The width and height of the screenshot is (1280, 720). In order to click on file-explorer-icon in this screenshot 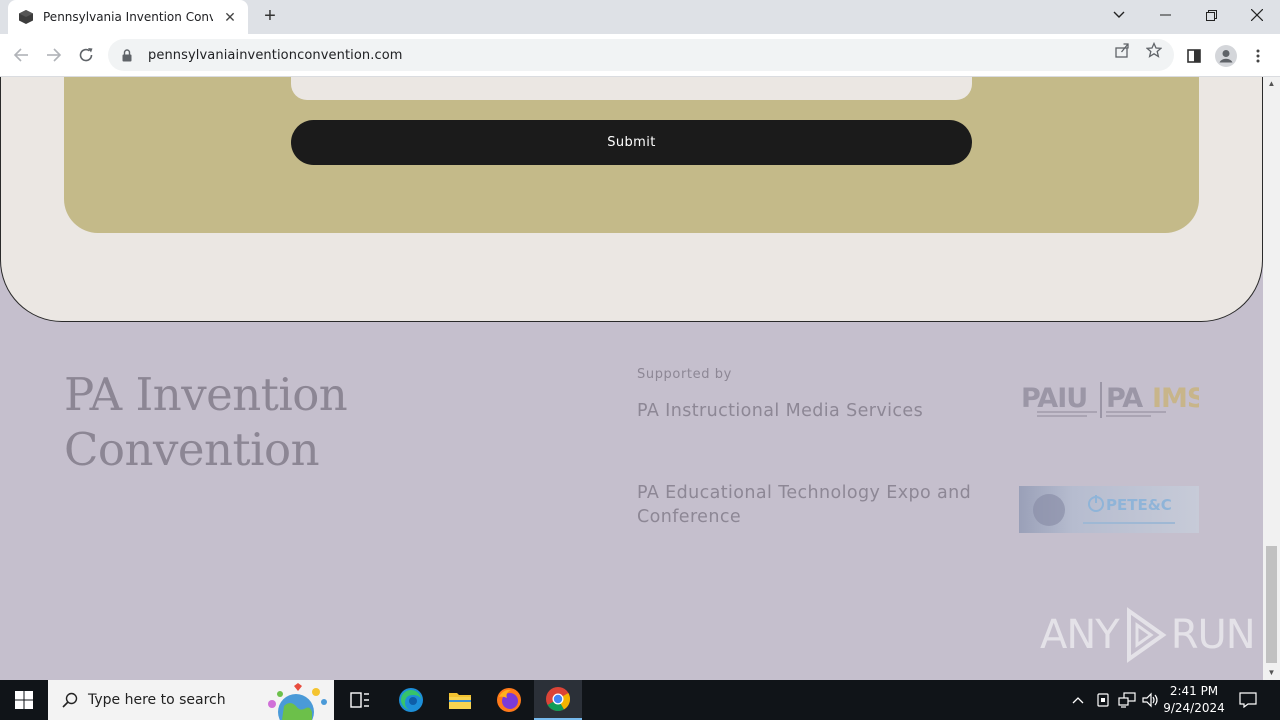, I will do `click(460, 700)`.